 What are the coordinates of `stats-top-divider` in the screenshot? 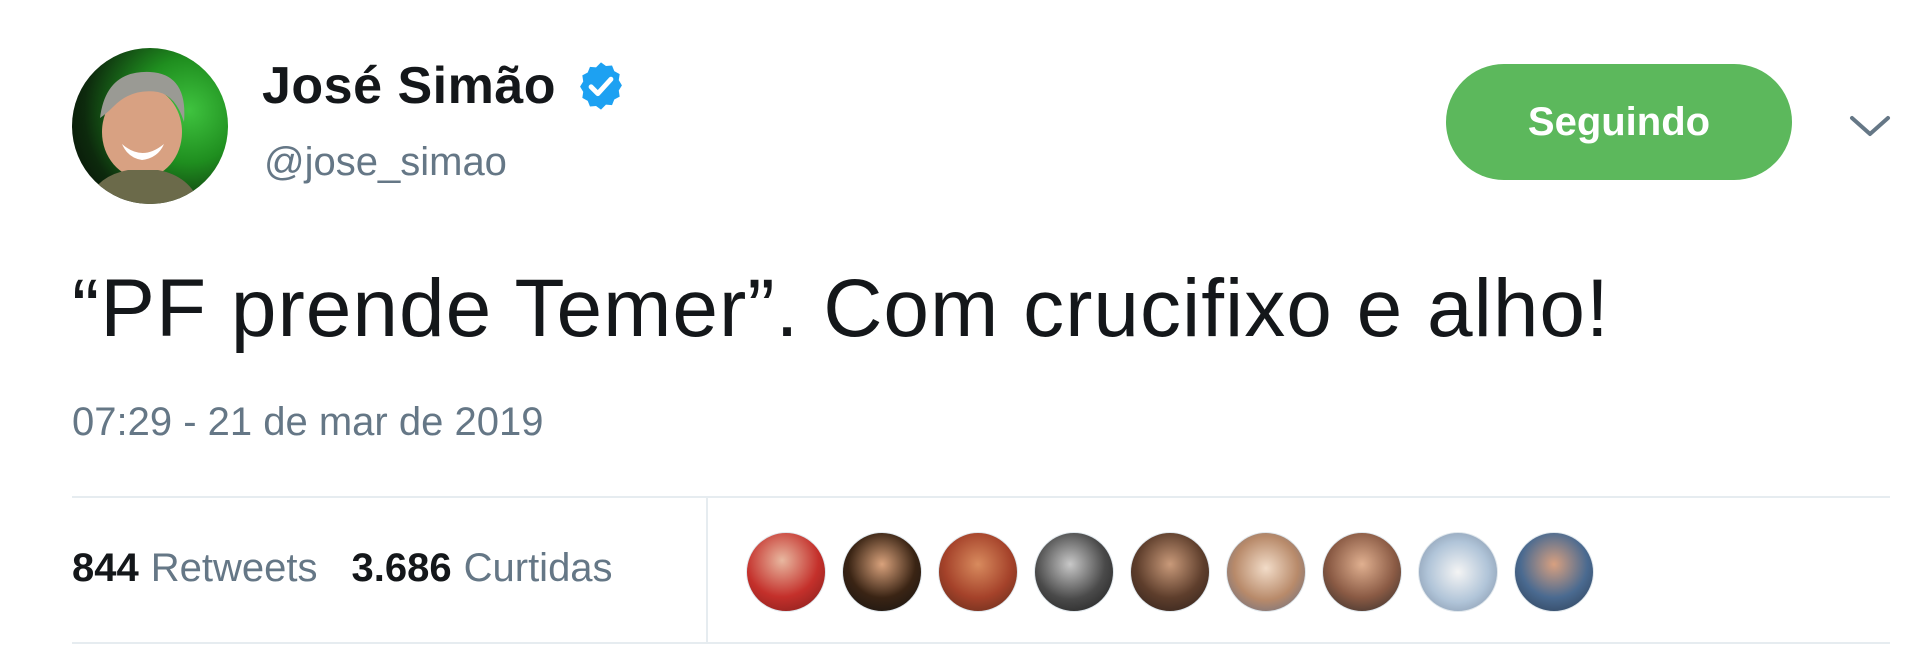 It's located at (981, 497).